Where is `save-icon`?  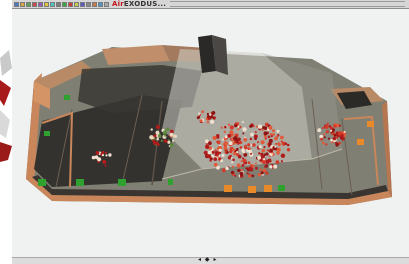 save-icon is located at coordinates (28, 4).